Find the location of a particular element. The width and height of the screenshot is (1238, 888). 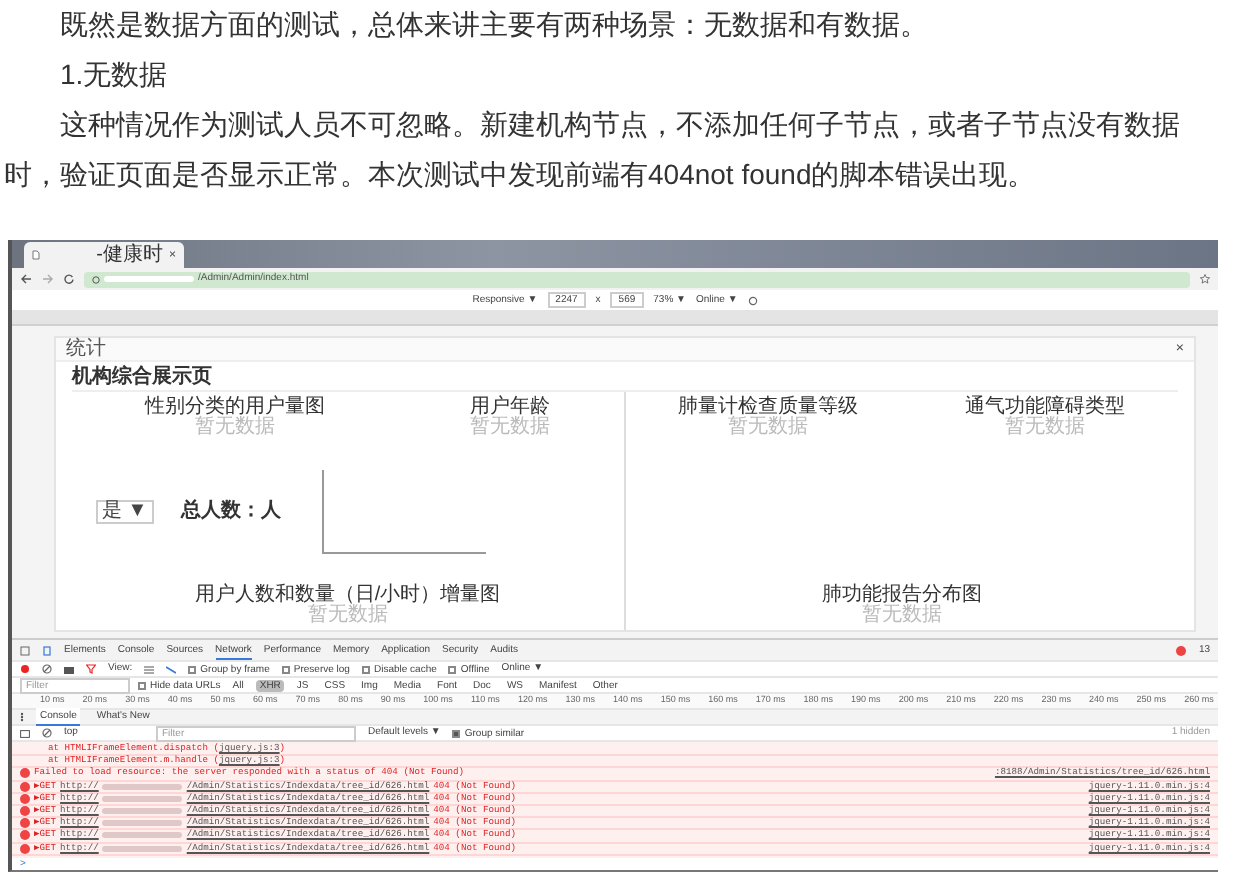

paragraph: 既然是数据方面的测试，总体来讲主要有两种场景：无数据和有数据。 is located at coordinates (494, 25).